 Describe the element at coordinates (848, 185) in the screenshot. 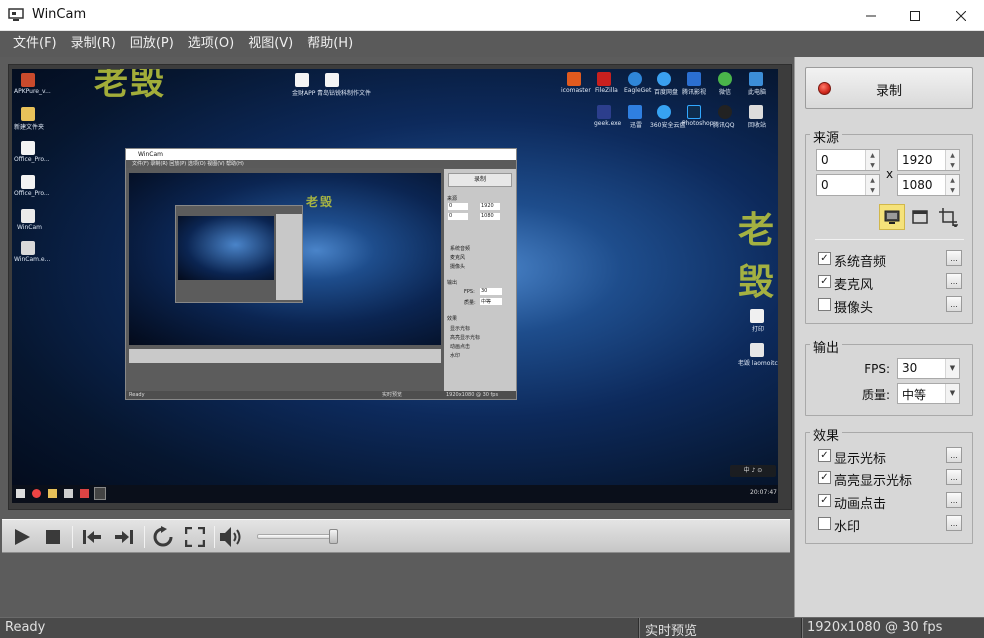

I see `source-y-input: 0 ▲ ▼` at that location.